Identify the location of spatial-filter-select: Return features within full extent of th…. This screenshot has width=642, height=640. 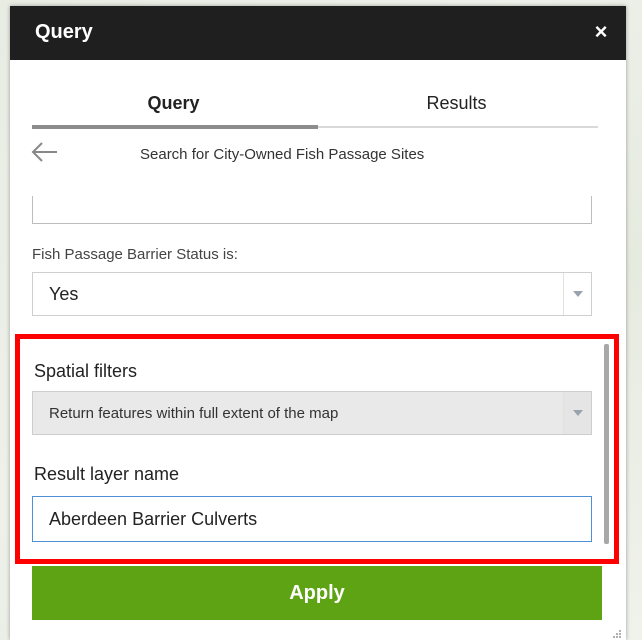
(312, 413).